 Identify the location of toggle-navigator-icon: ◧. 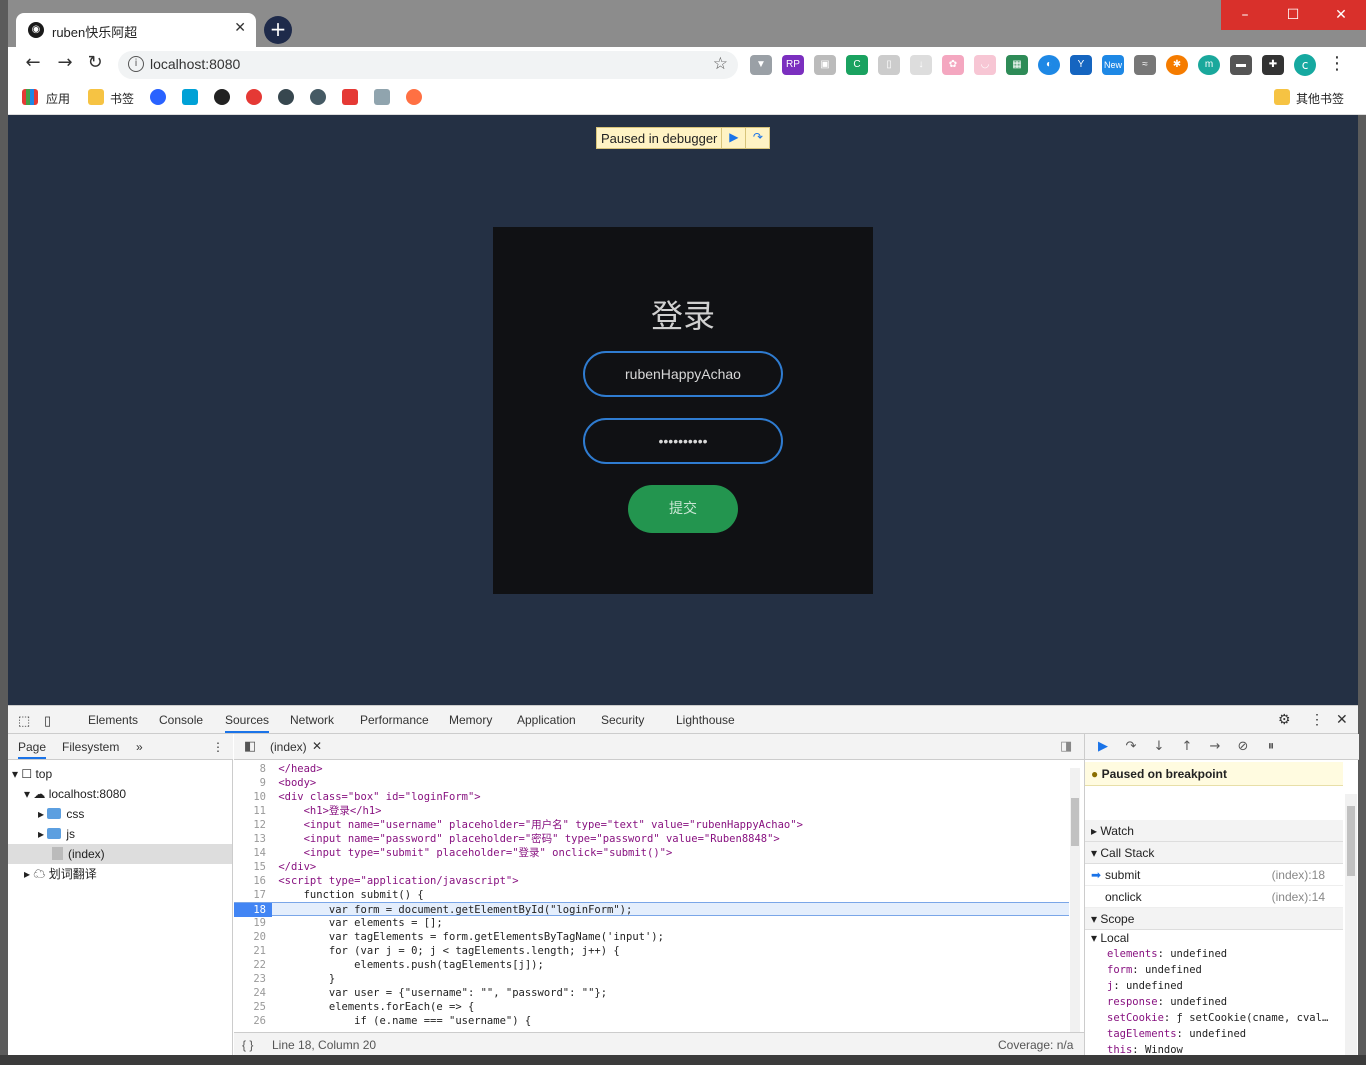
(250, 746).